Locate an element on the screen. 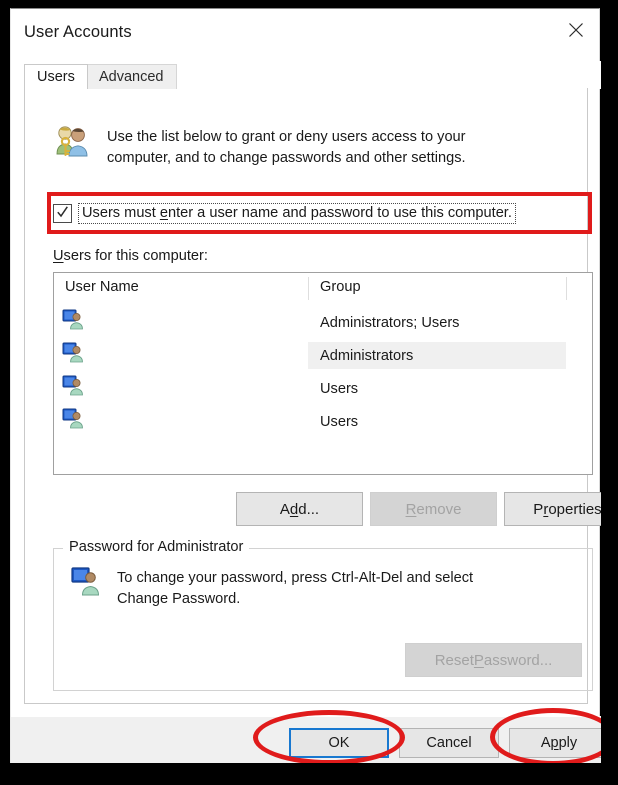  caption-rest: sers for this computer: is located at coordinates (135, 256).